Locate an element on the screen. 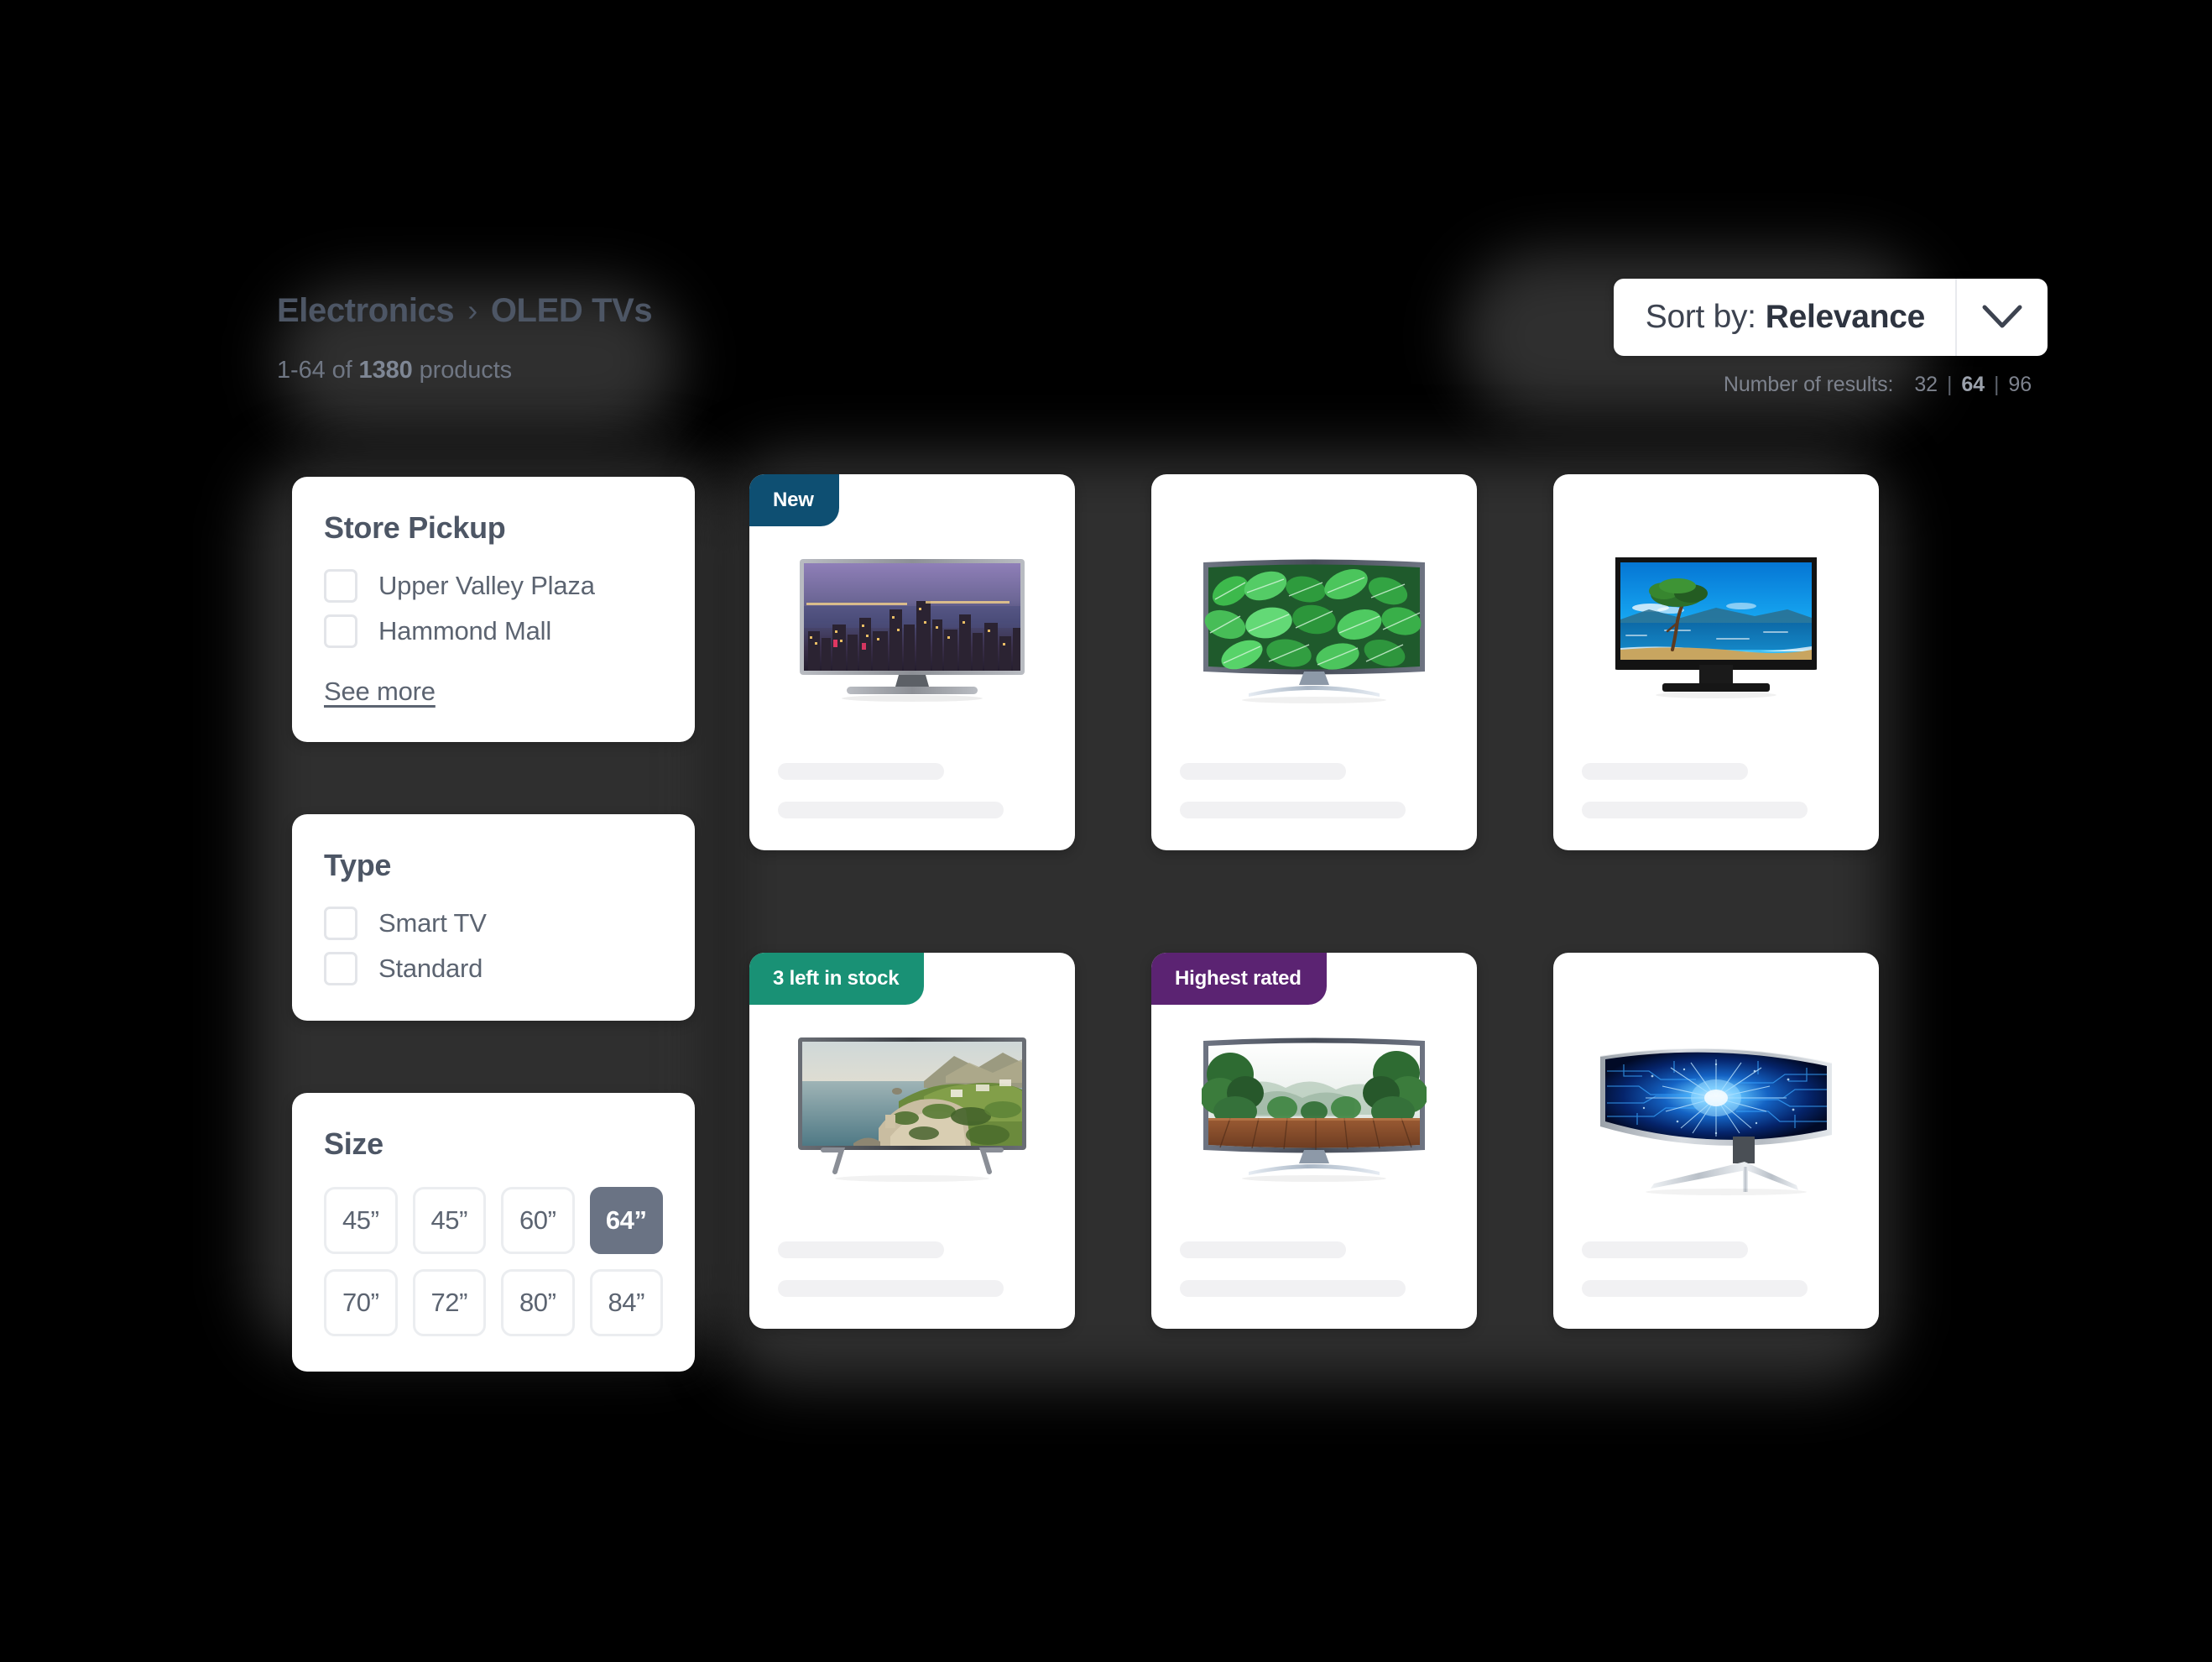 The width and height of the screenshot is (2212, 1662). product-image-ultrawide-curved-monitor-blue-circuit is located at coordinates (1716, 1097).